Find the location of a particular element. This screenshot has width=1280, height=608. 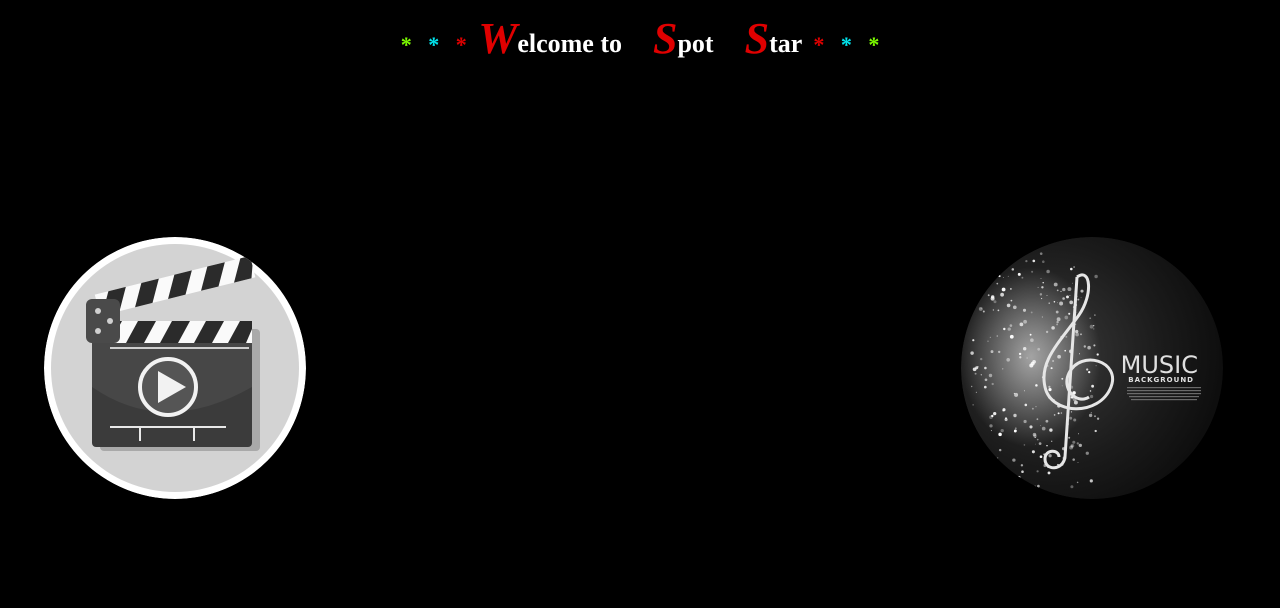

video-link is located at coordinates (175, 368).